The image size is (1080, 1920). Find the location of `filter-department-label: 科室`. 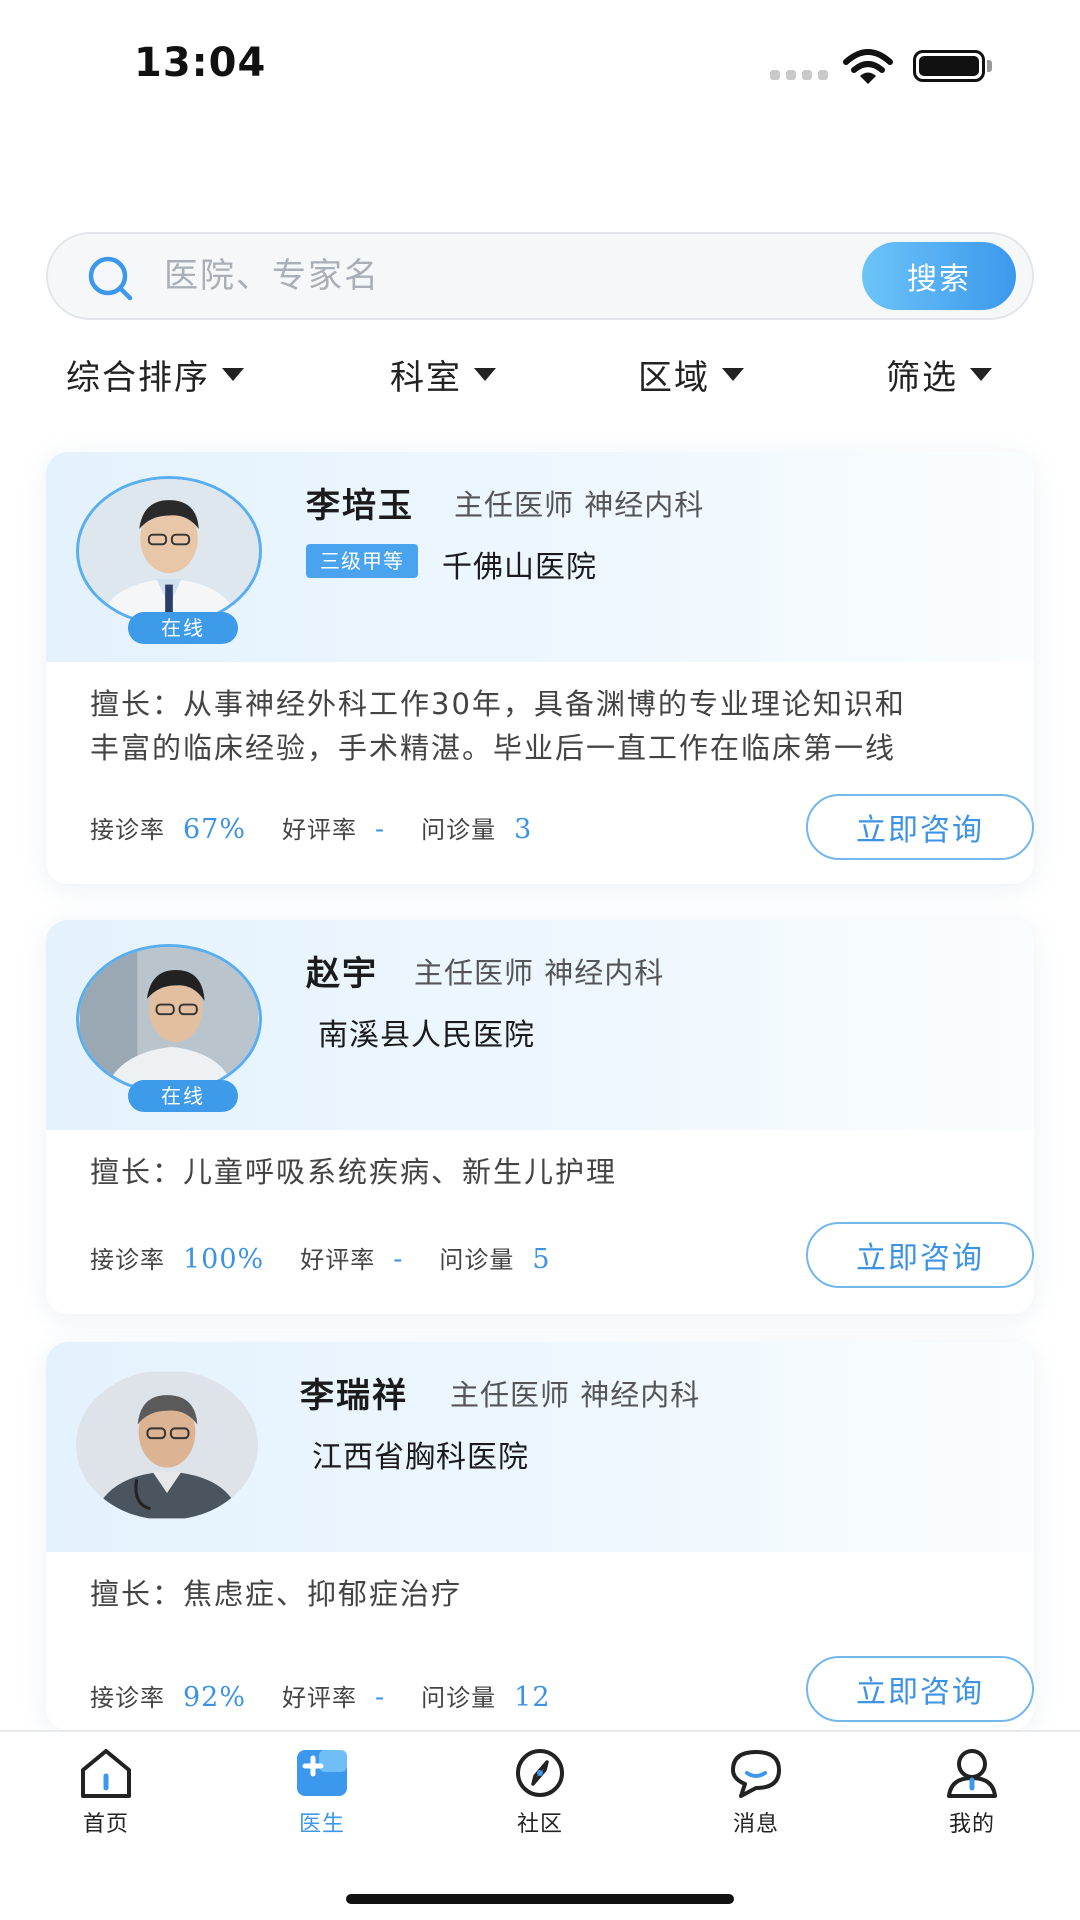

filter-department-label: 科室 is located at coordinates (426, 378).